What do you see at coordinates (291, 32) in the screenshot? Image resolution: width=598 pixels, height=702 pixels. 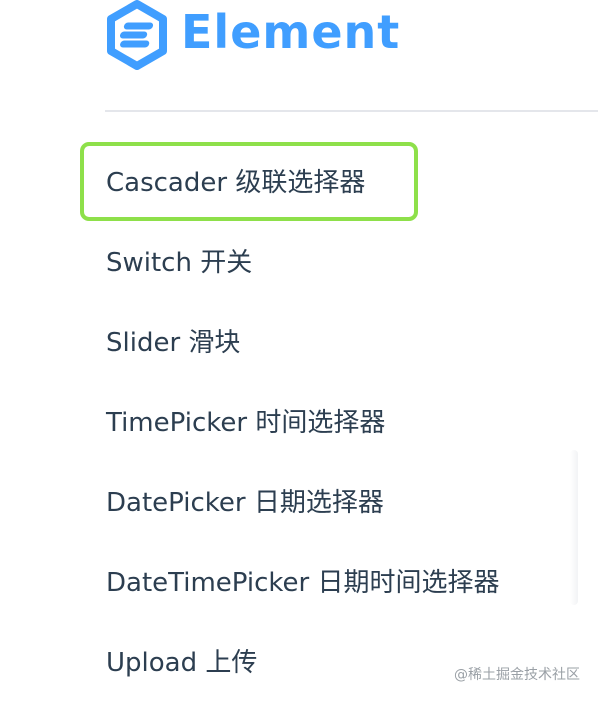 I see `logo-text: Element` at bounding box center [291, 32].